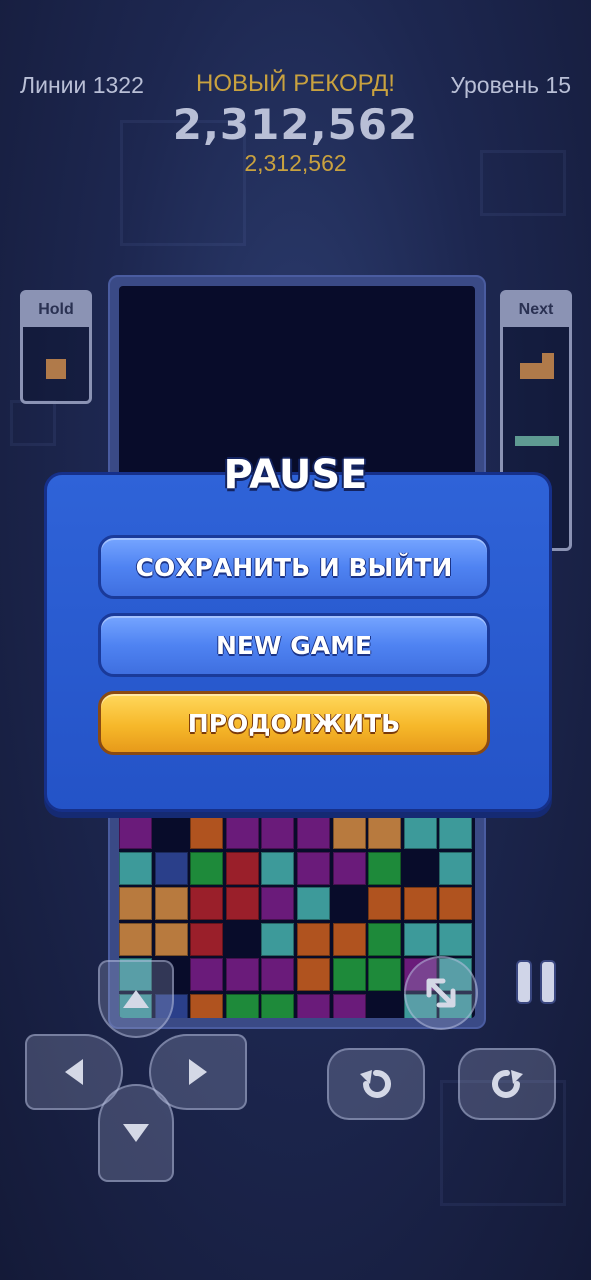 The height and width of the screenshot is (1280, 591). Describe the element at coordinates (74, 1072) in the screenshot. I see `arrow-left-icon` at that location.